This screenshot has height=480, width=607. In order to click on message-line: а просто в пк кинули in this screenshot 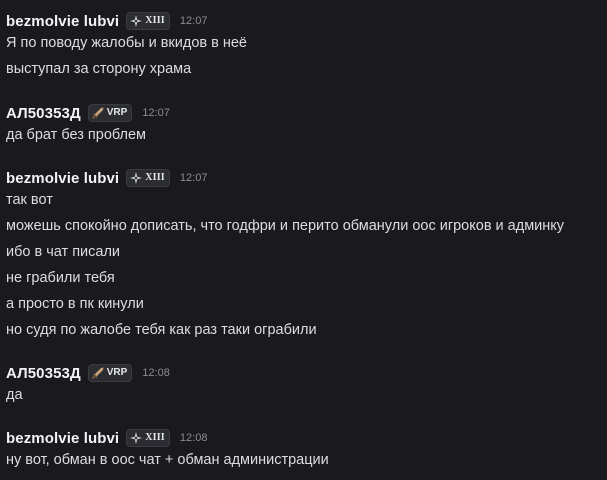, I will do `click(75, 304)`.